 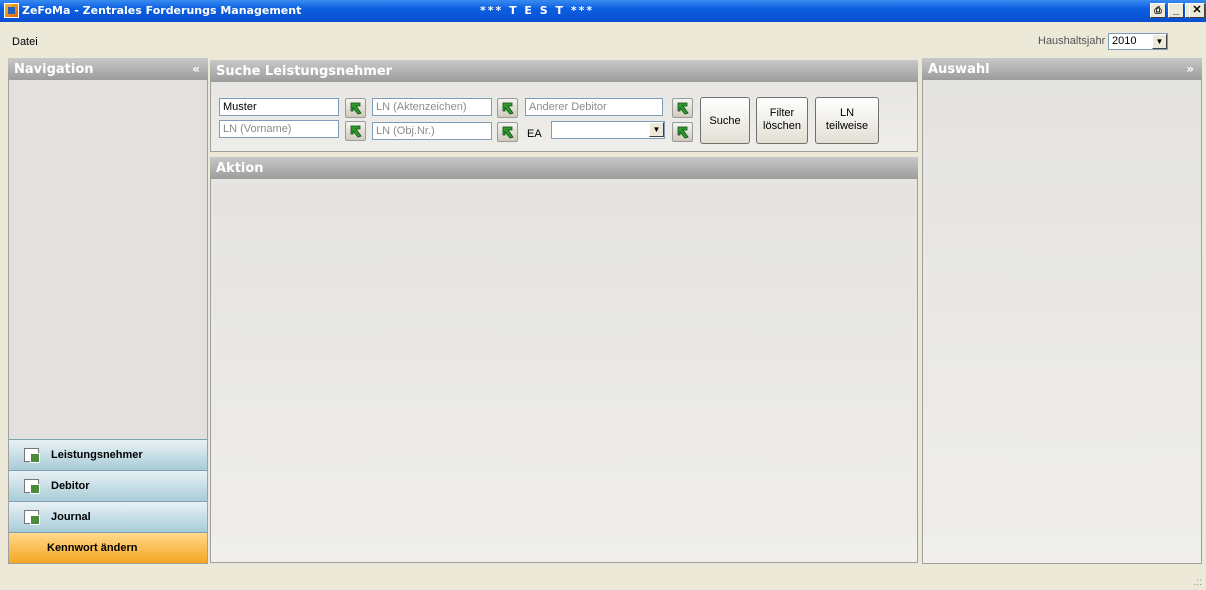 I want to click on ln-label-line2: teilweise, so click(x=847, y=126).